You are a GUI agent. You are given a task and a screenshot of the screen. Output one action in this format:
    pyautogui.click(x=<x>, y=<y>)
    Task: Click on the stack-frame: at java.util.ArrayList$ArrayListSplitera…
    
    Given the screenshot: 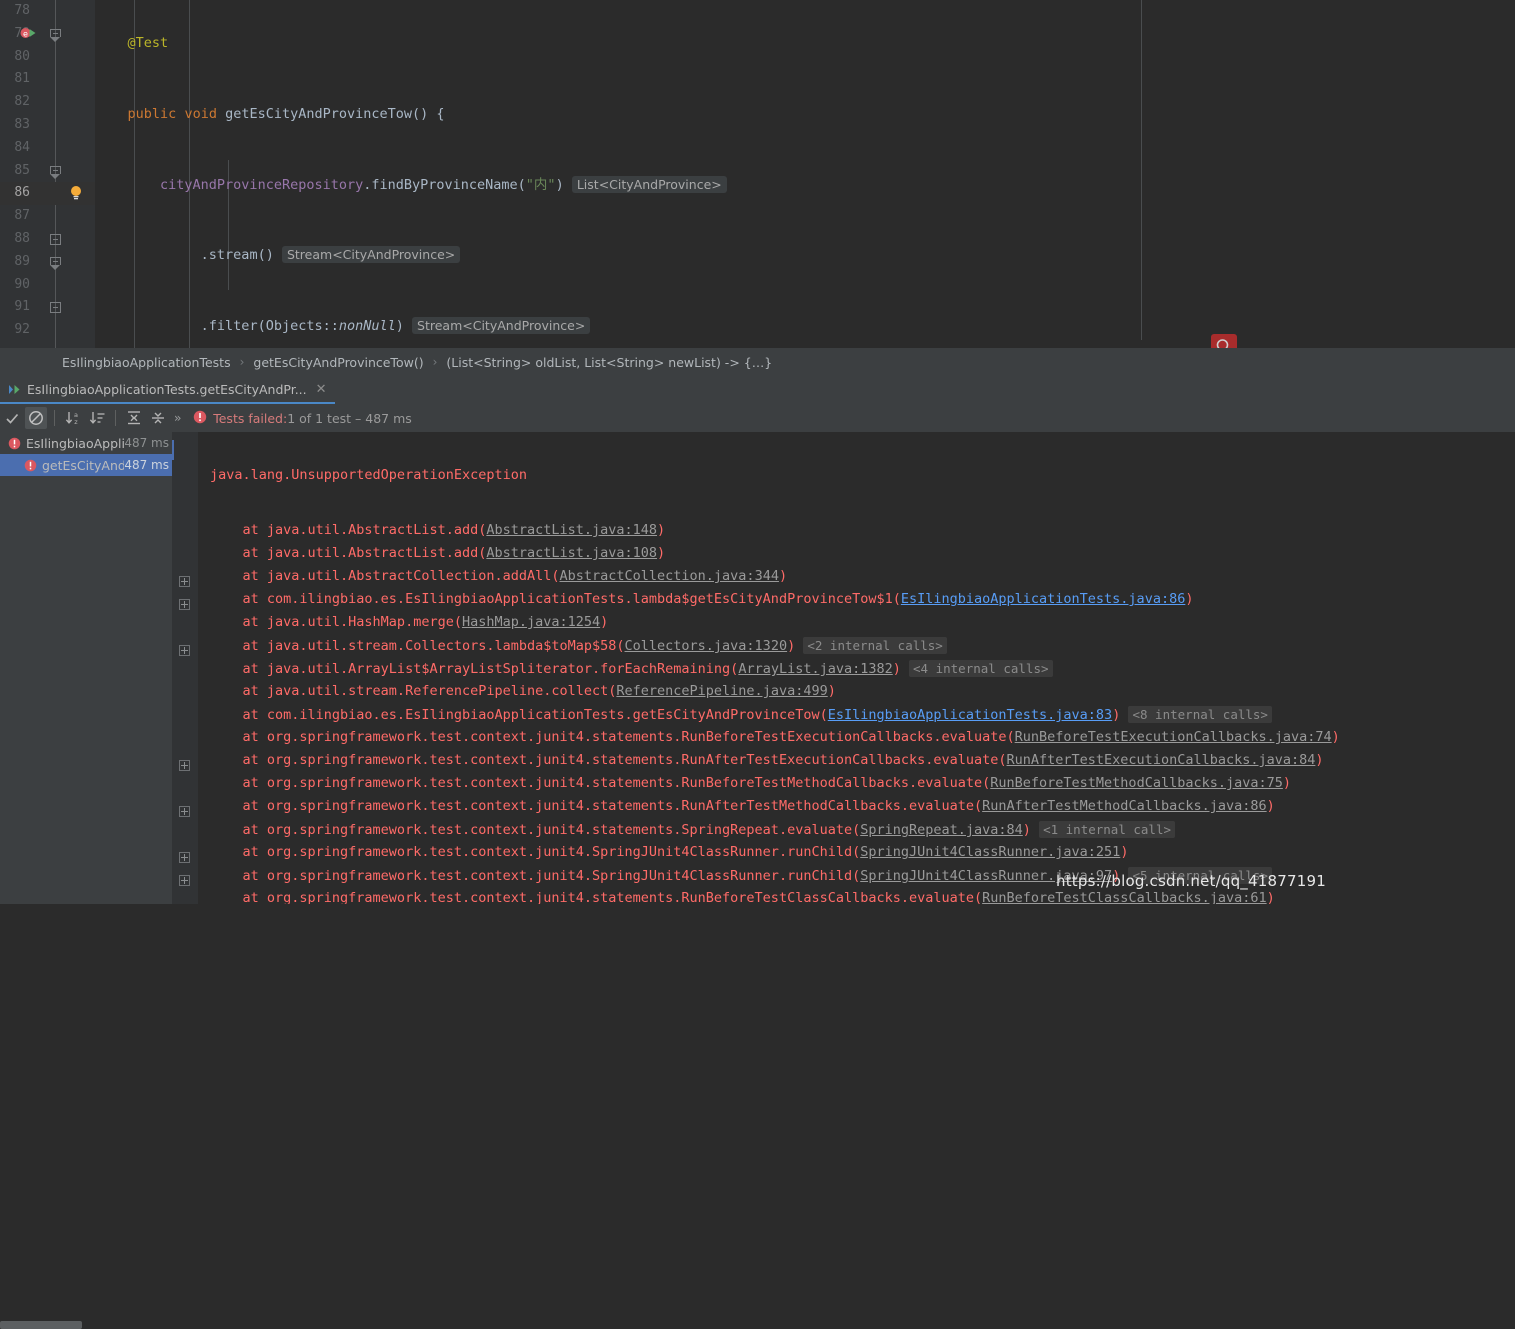 What is the action you would take?
    pyautogui.click(x=856, y=668)
    